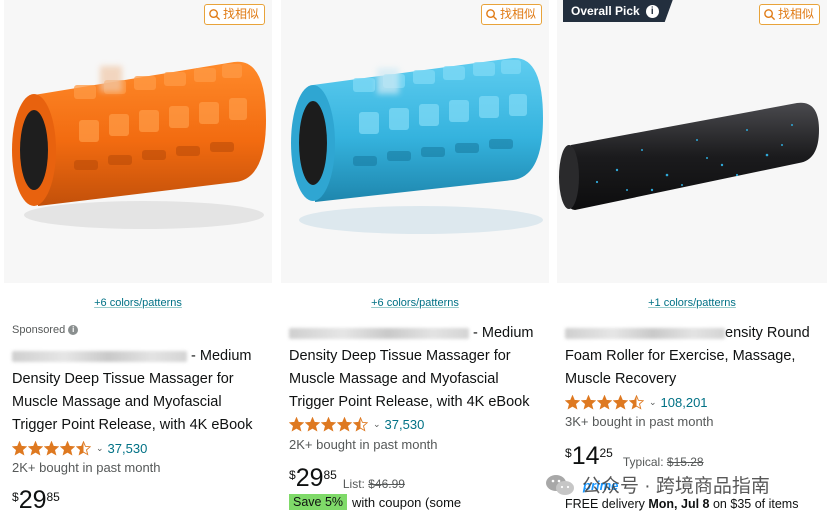 This screenshot has height=518, width=831. I want to click on sponsored-text: Sponsored, so click(39, 330).